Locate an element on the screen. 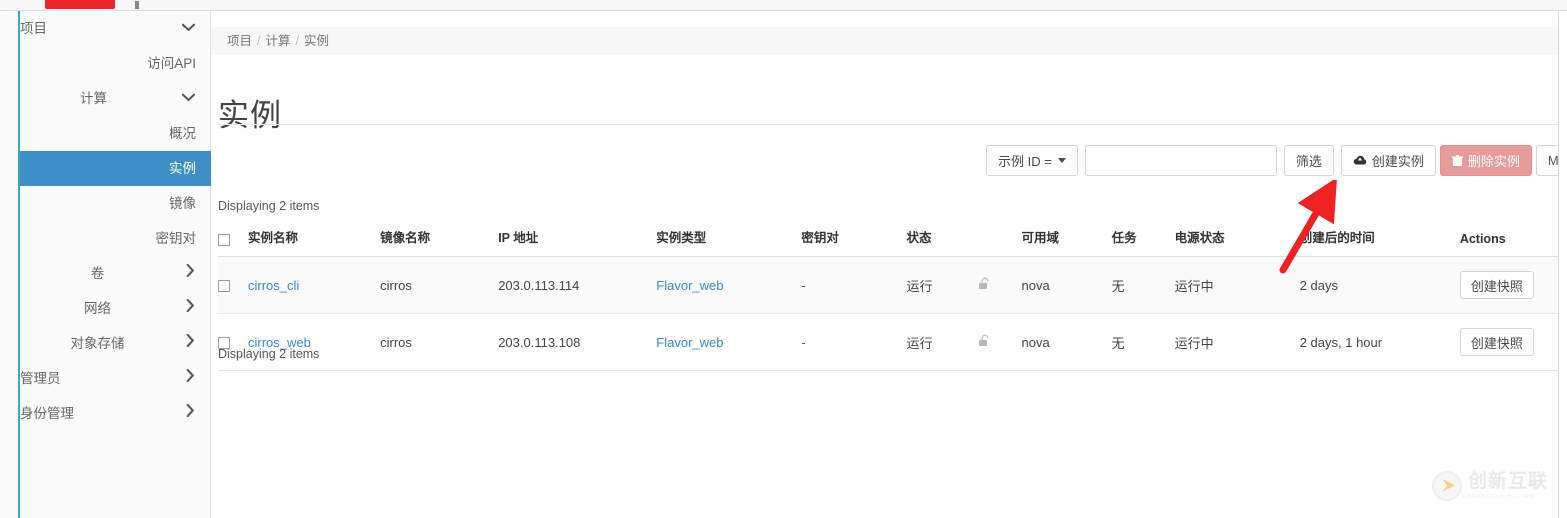 The image size is (1567, 518). sidebar-item-6: 密钥对 is located at coordinates (115, 238).